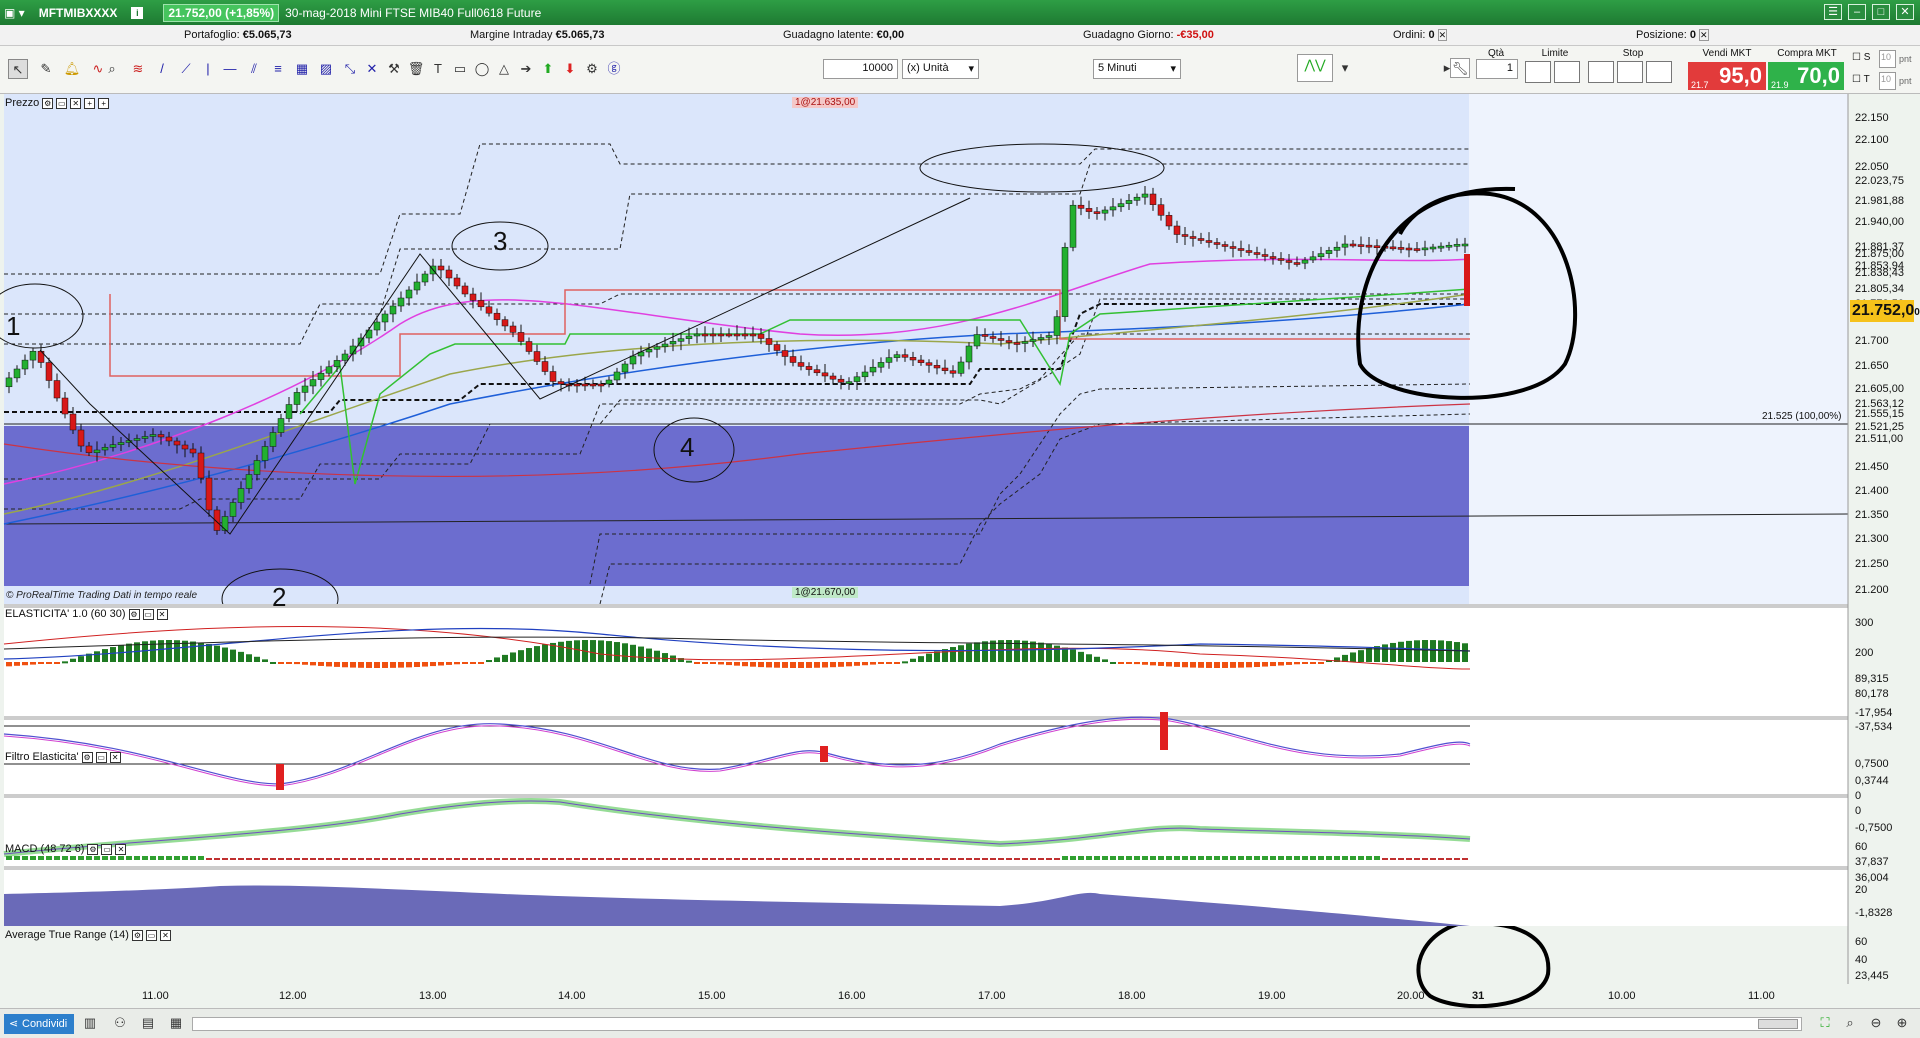 Image resolution: width=1920 pixels, height=1038 pixels. I want to click on zoom-add-icon: +, so click(104, 103).